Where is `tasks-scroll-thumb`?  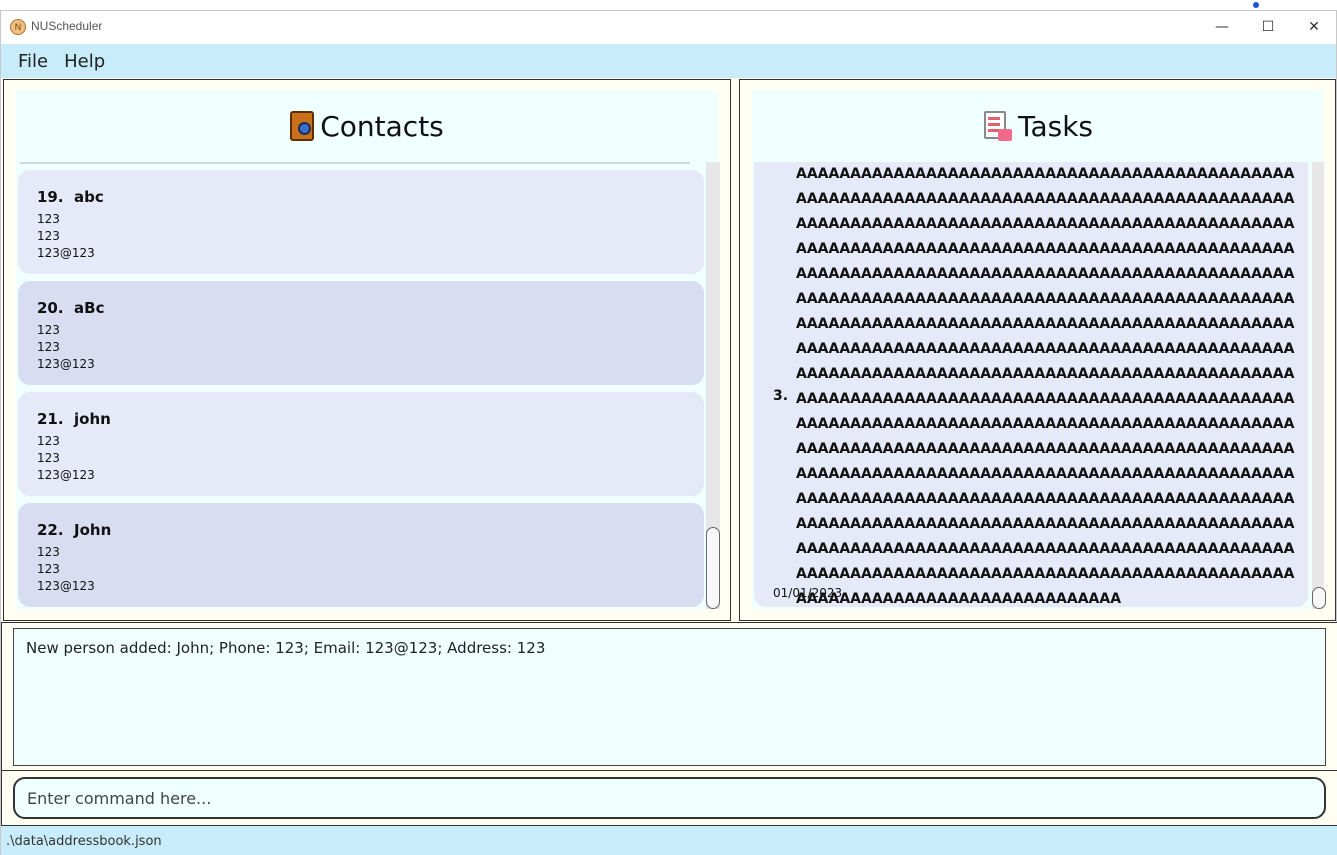 tasks-scroll-thumb is located at coordinates (1319, 598).